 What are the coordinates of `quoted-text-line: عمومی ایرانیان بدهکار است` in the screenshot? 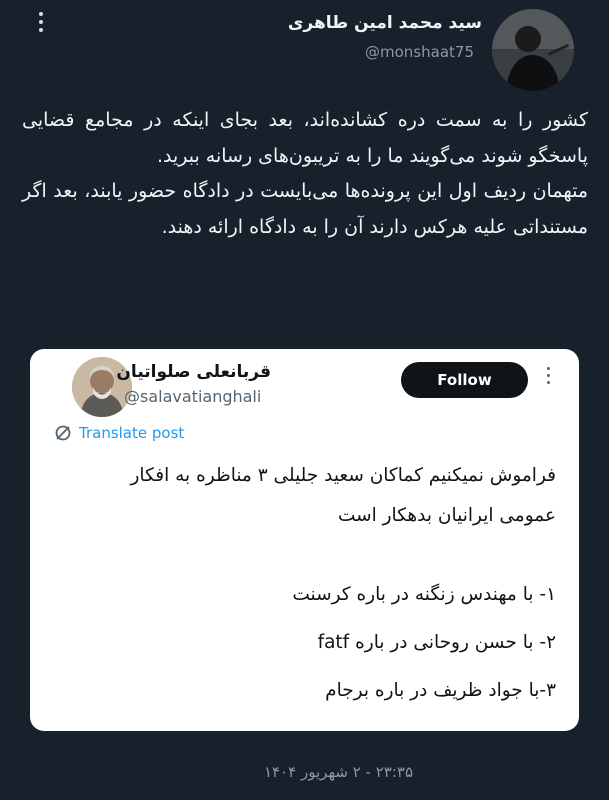 It's located at (446, 515).